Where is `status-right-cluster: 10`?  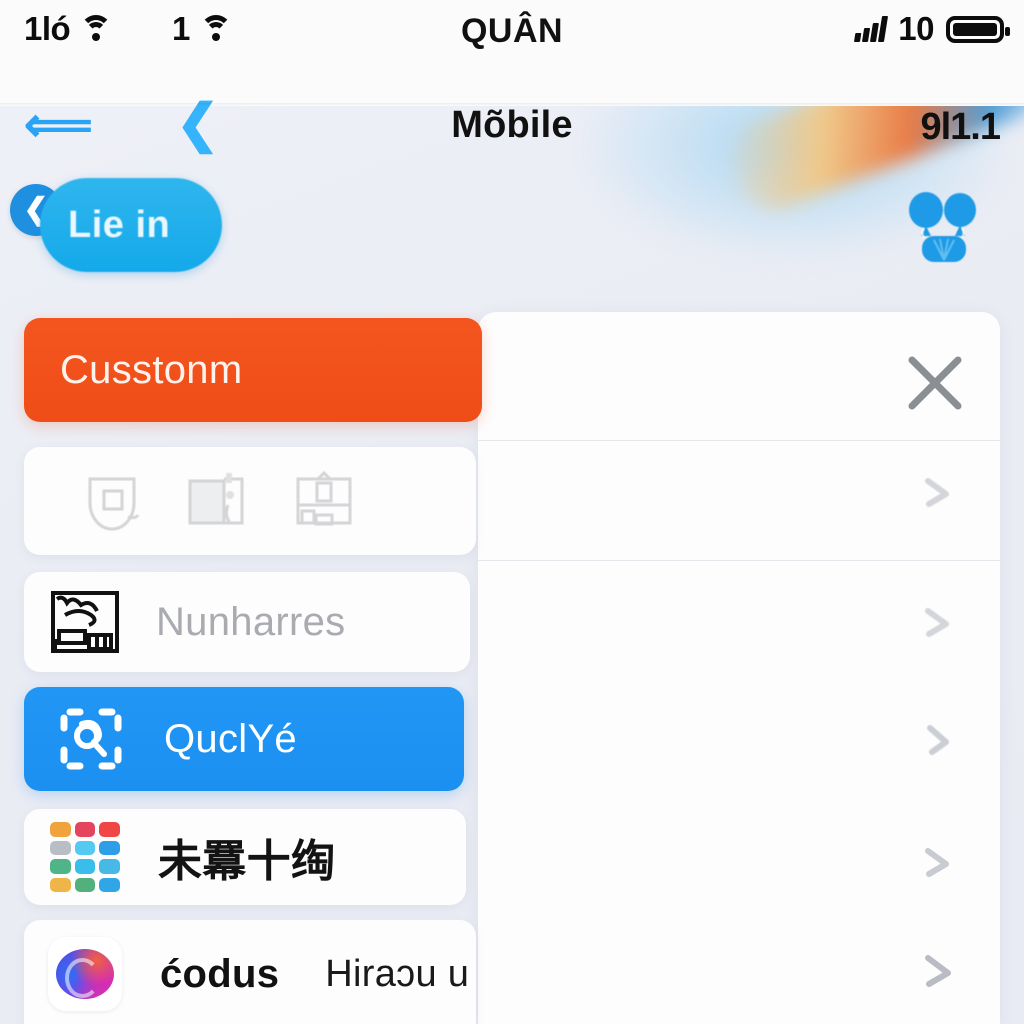
status-right-cluster: 10 is located at coordinates (932, 29).